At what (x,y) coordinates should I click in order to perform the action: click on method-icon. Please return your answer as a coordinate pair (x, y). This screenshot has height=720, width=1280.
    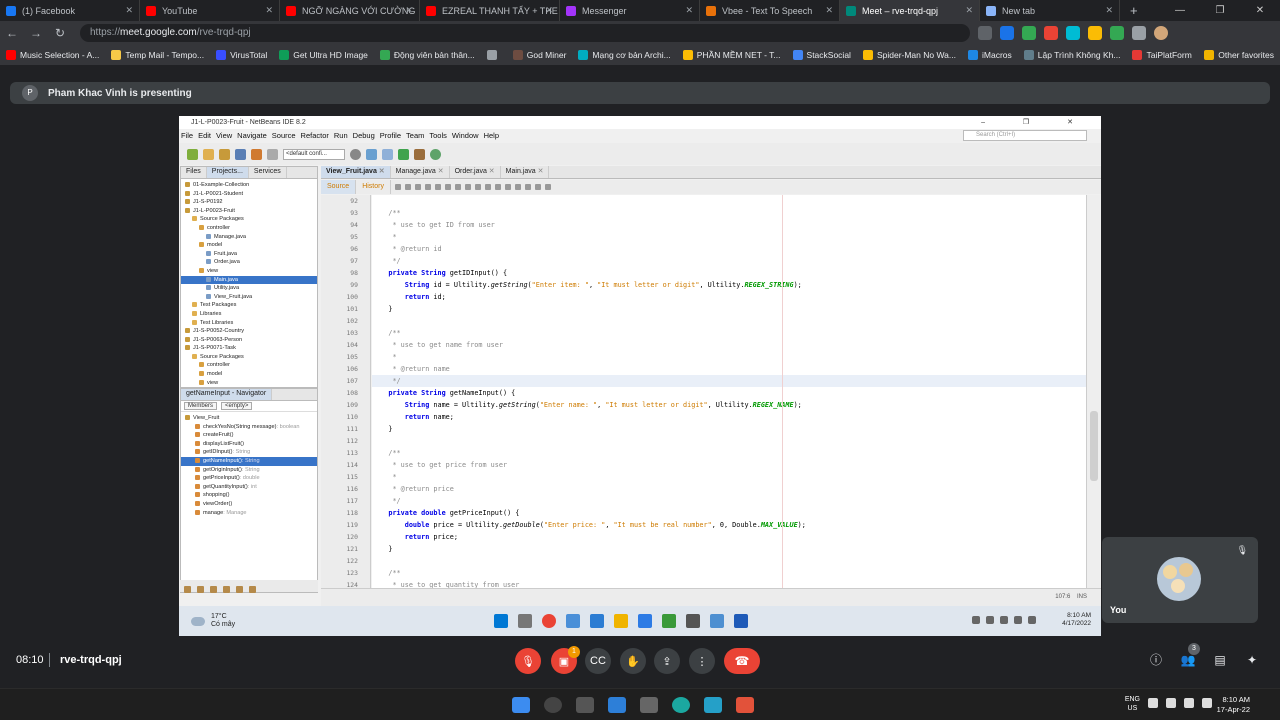
    Looking at the image, I should click on (197, 503).